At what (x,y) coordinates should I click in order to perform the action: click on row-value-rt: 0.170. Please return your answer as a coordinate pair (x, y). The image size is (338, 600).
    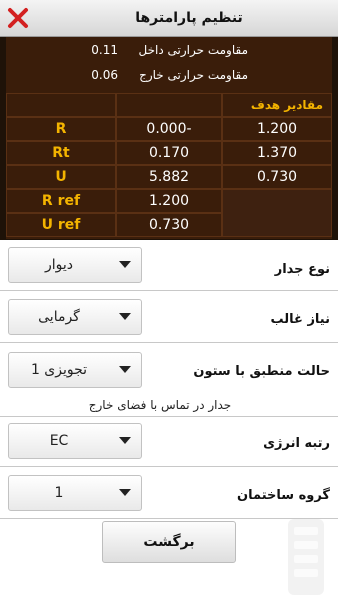
    Looking at the image, I should click on (169, 153).